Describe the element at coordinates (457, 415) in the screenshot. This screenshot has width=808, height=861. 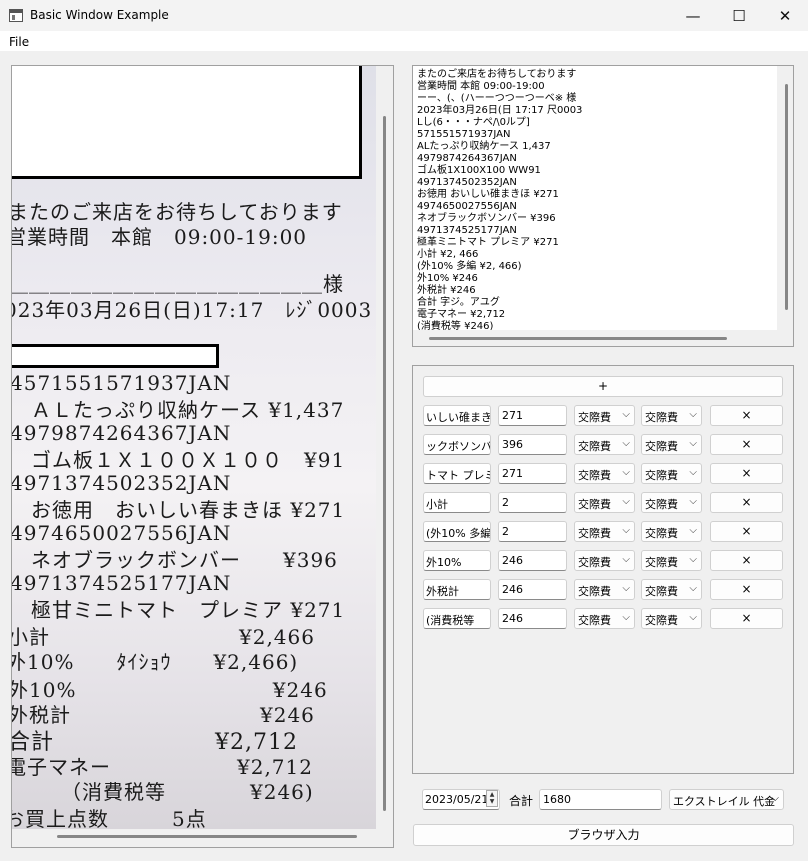
I see `item-name-input: いしい碓まきほ` at that location.